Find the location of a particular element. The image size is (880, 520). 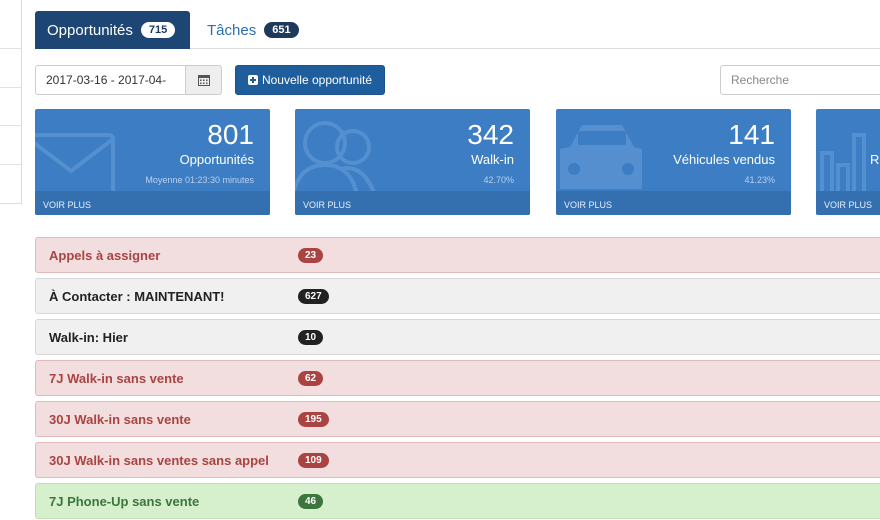

tab-taches: Tâches 651 is located at coordinates (253, 30).